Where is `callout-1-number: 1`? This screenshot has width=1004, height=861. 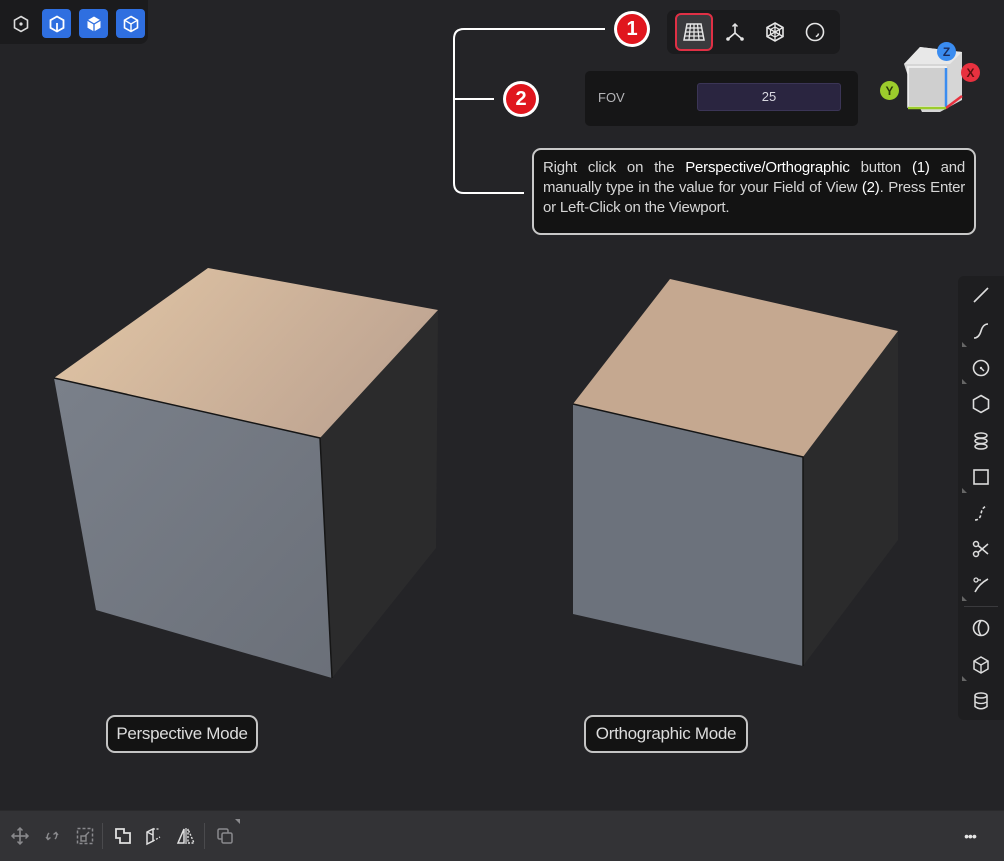 callout-1-number: 1 is located at coordinates (632, 29).